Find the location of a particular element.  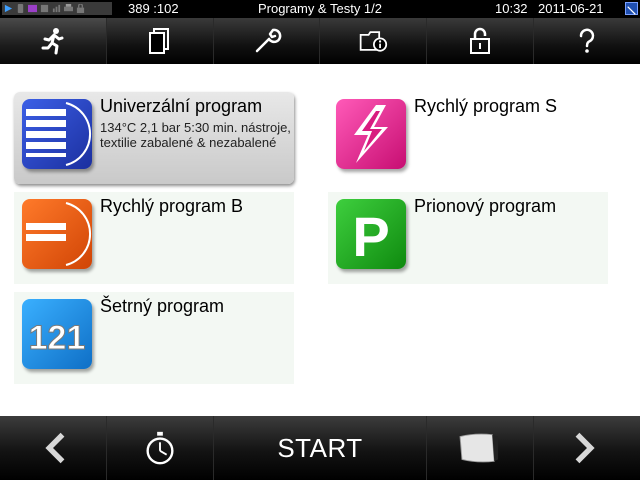

forward-button is located at coordinates (587, 448).